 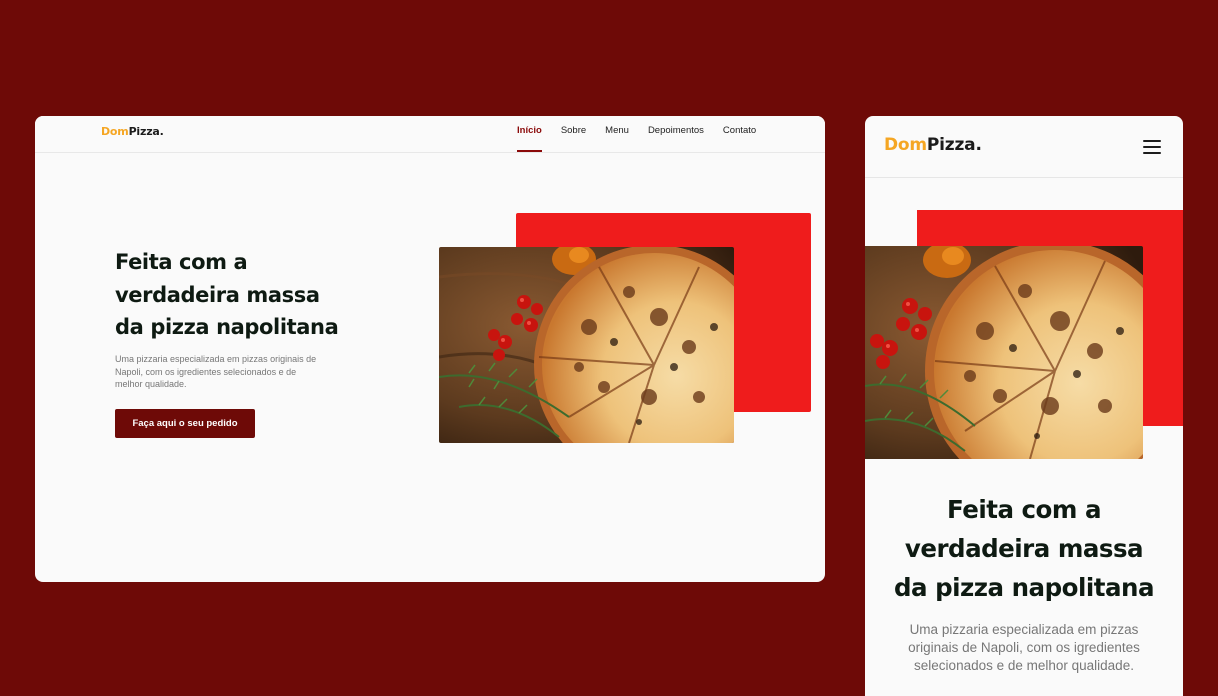 What do you see at coordinates (529, 134) in the screenshot?
I see `nav-item-inicio: Início` at bounding box center [529, 134].